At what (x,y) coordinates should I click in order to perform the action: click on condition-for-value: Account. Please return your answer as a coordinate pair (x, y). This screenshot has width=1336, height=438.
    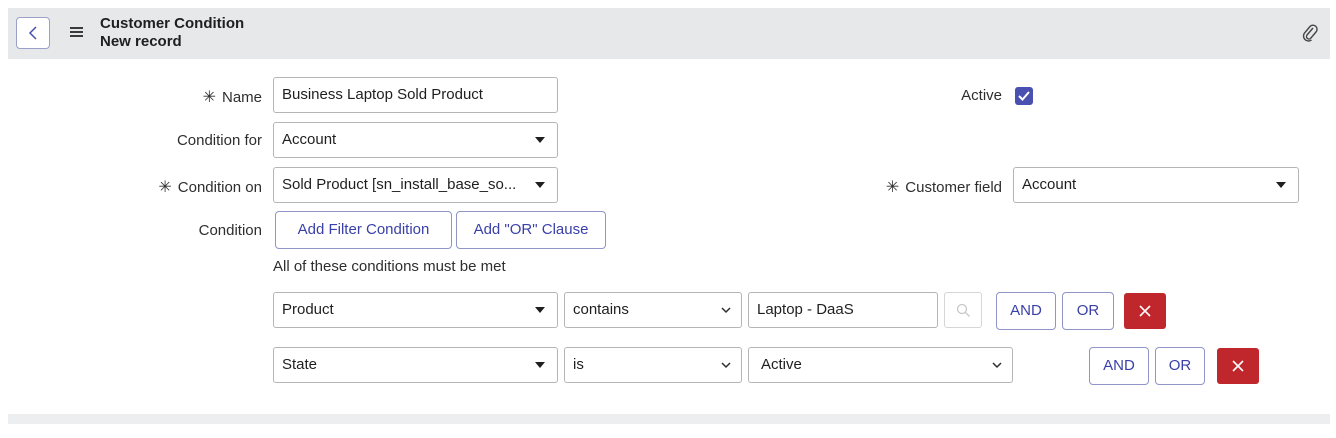
    Looking at the image, I should click on (309, 139).